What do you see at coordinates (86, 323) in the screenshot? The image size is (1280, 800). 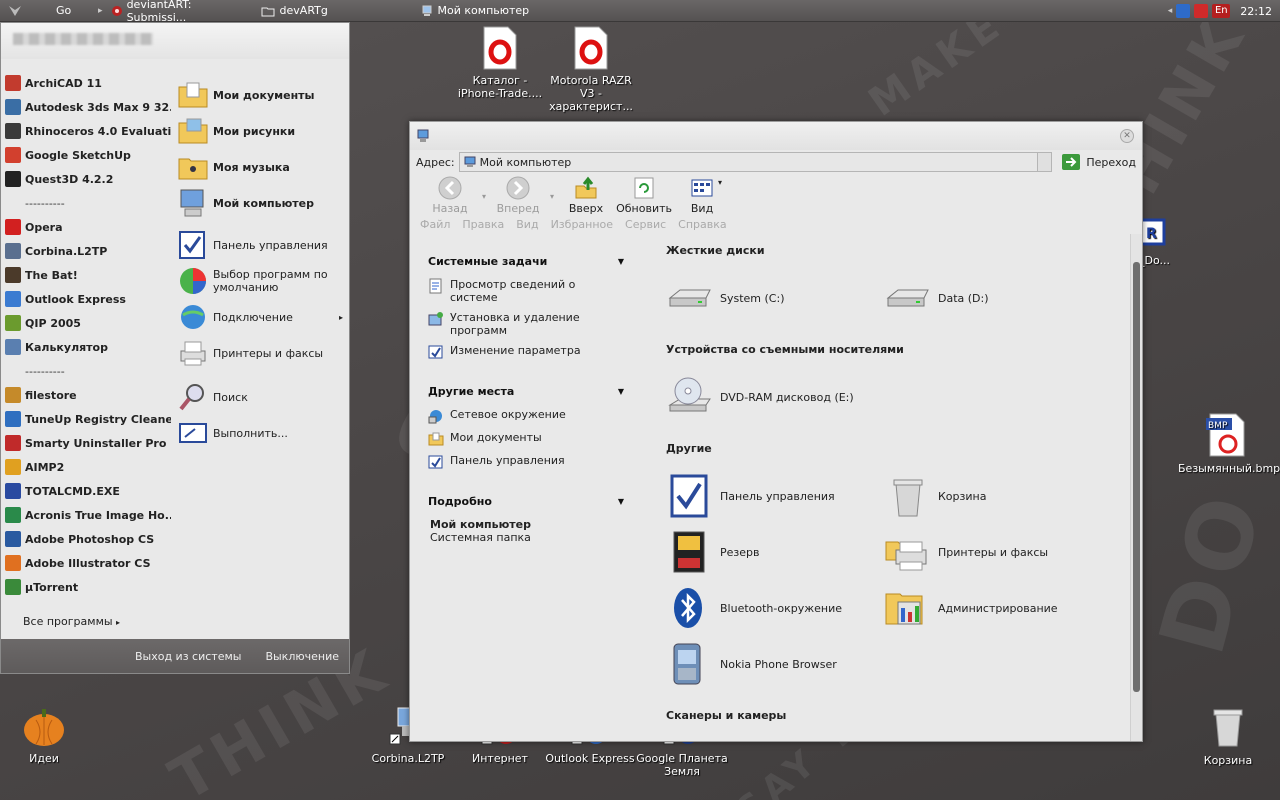 I see `start-program-item: QIP 2005` at bounding box center [86, 323].